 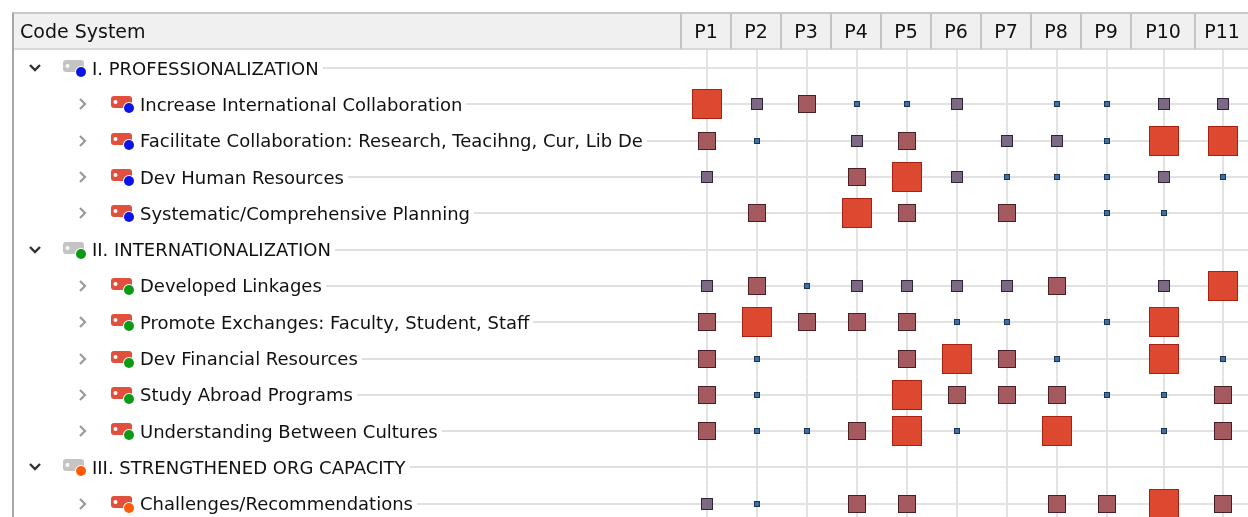 What do you see at coordinates (231, 286) in the screenshot?
I see `code-label: Developed Linkages` at bounding box center [231, 286].